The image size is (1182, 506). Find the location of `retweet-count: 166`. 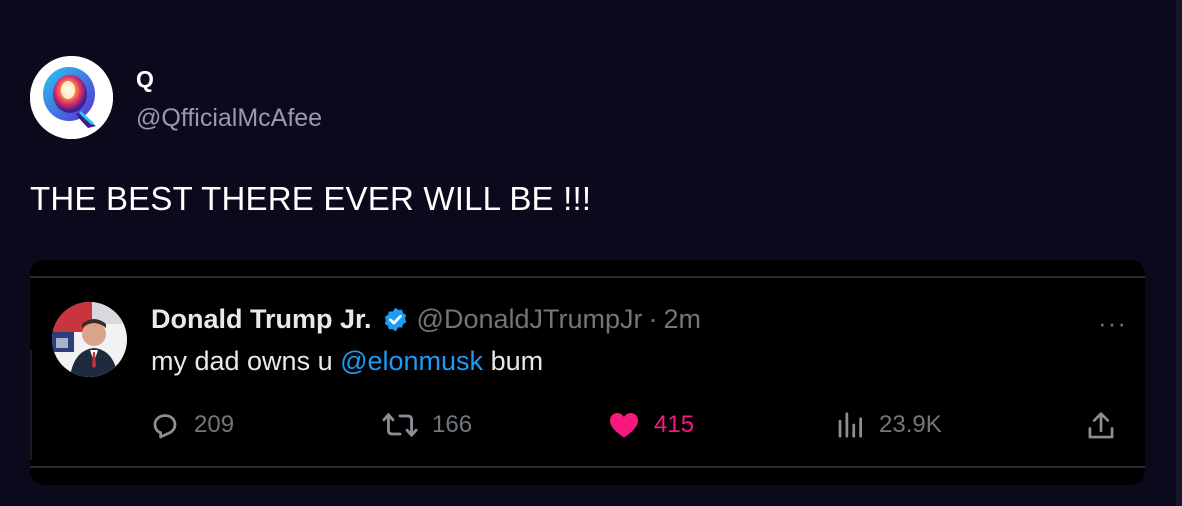

retweet-count: 166 is located at coordinates (452, 424).